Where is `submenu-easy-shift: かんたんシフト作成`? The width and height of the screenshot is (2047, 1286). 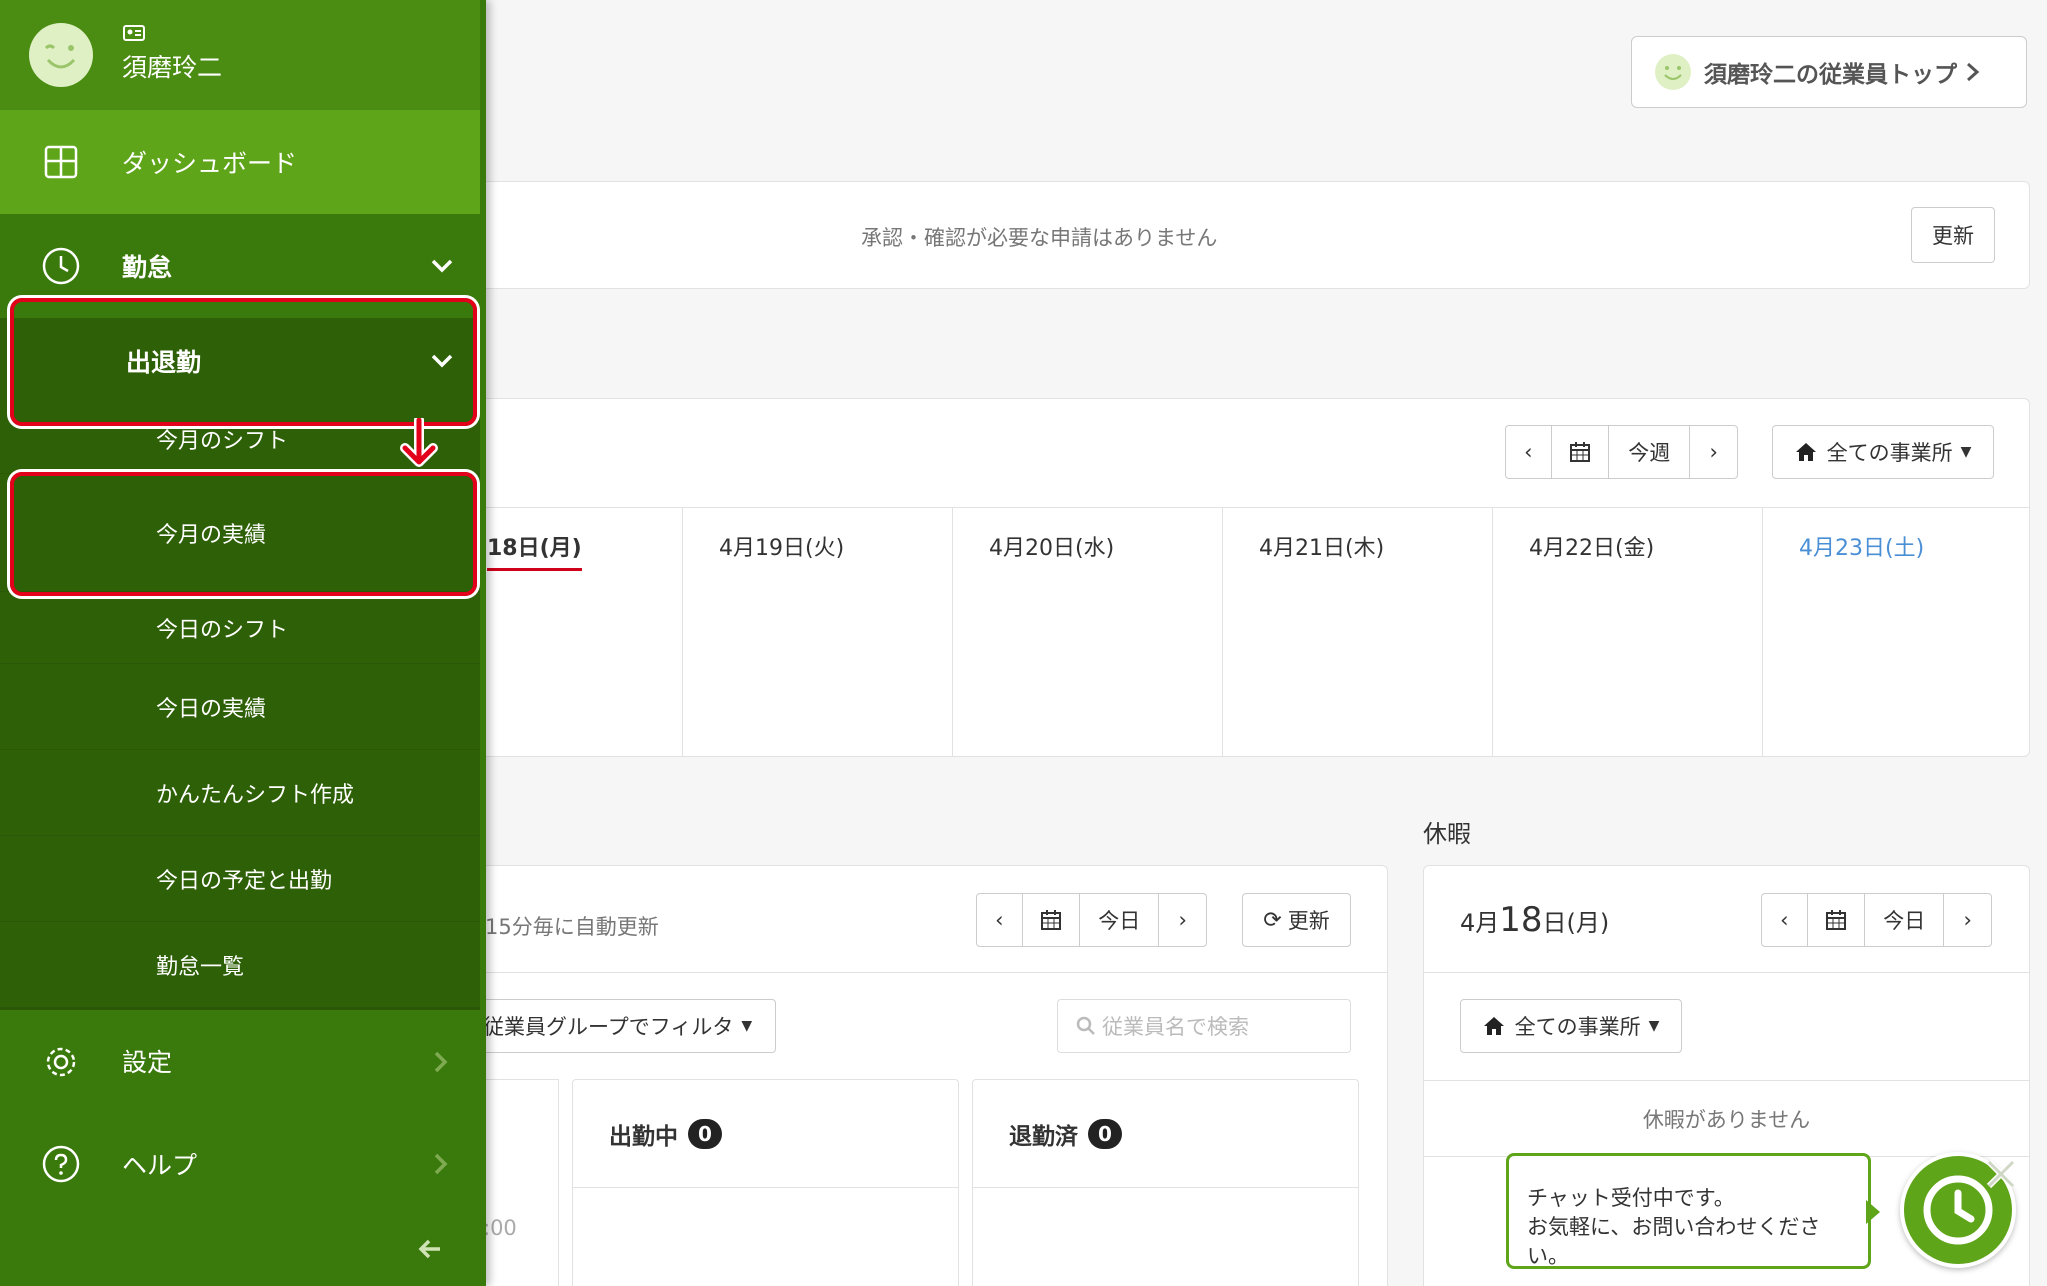 submenu-easy-shift: かんたんシフト作成 is located at coordinates (240, 793).